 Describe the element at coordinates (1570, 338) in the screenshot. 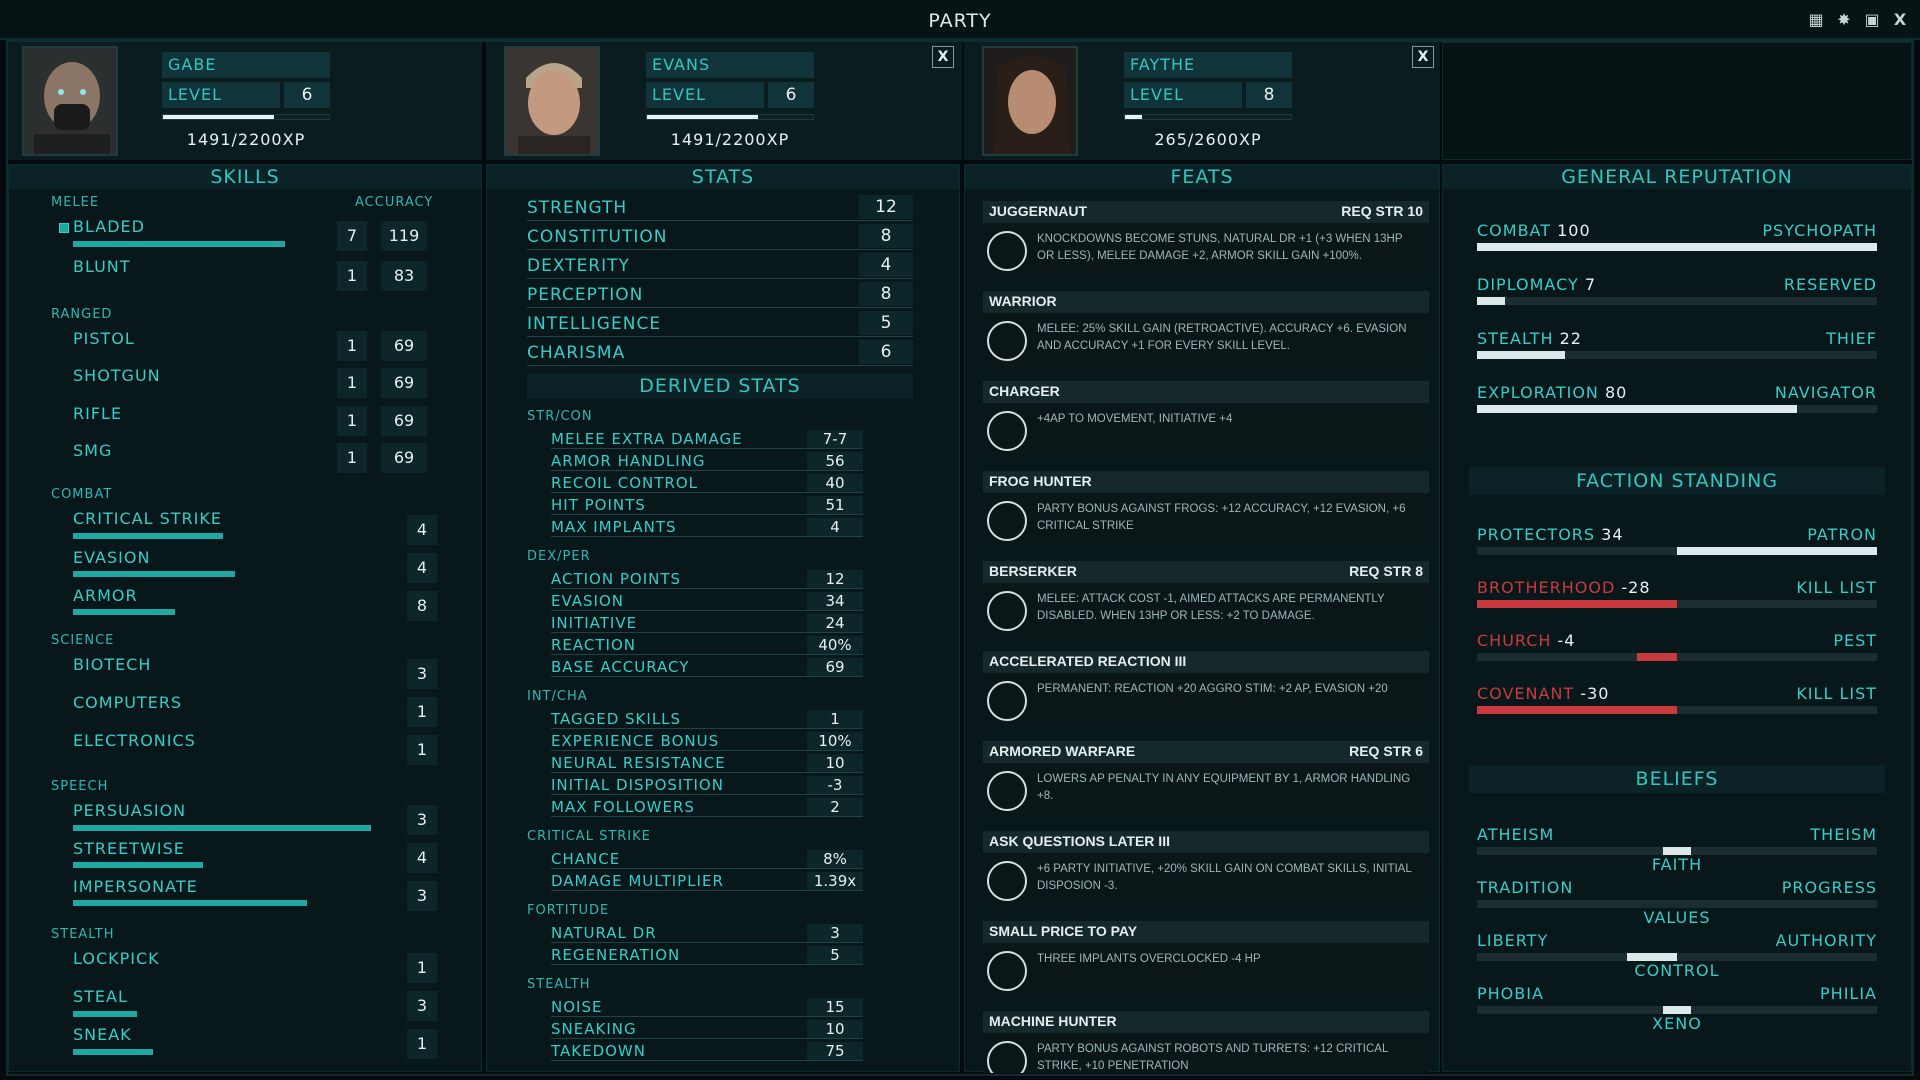

I see `reputation-value: 22` at that location.